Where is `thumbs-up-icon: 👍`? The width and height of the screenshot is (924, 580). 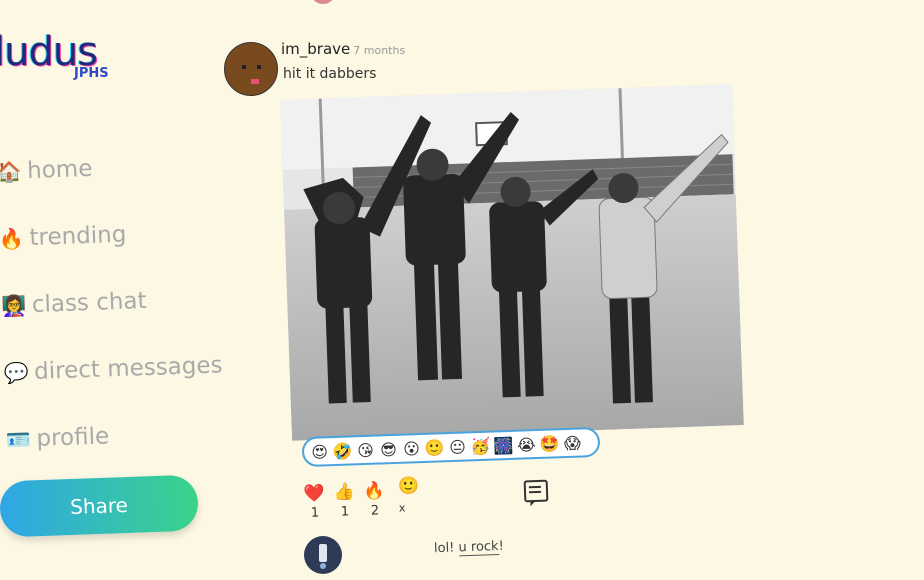
thumbs-up-icon: 👍 is located at coordinates (344, 492).